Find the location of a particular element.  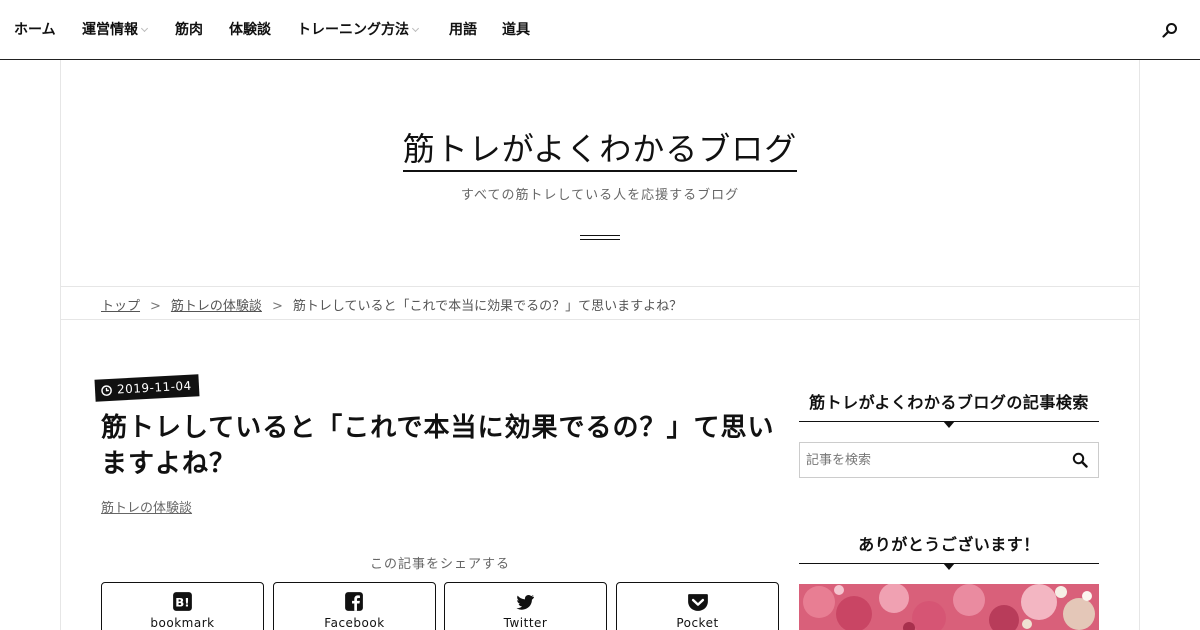

post-title: 筋トレしていると「これで本当に効果でるの？」て思いますよね？ is located at coordinates (438, 446).